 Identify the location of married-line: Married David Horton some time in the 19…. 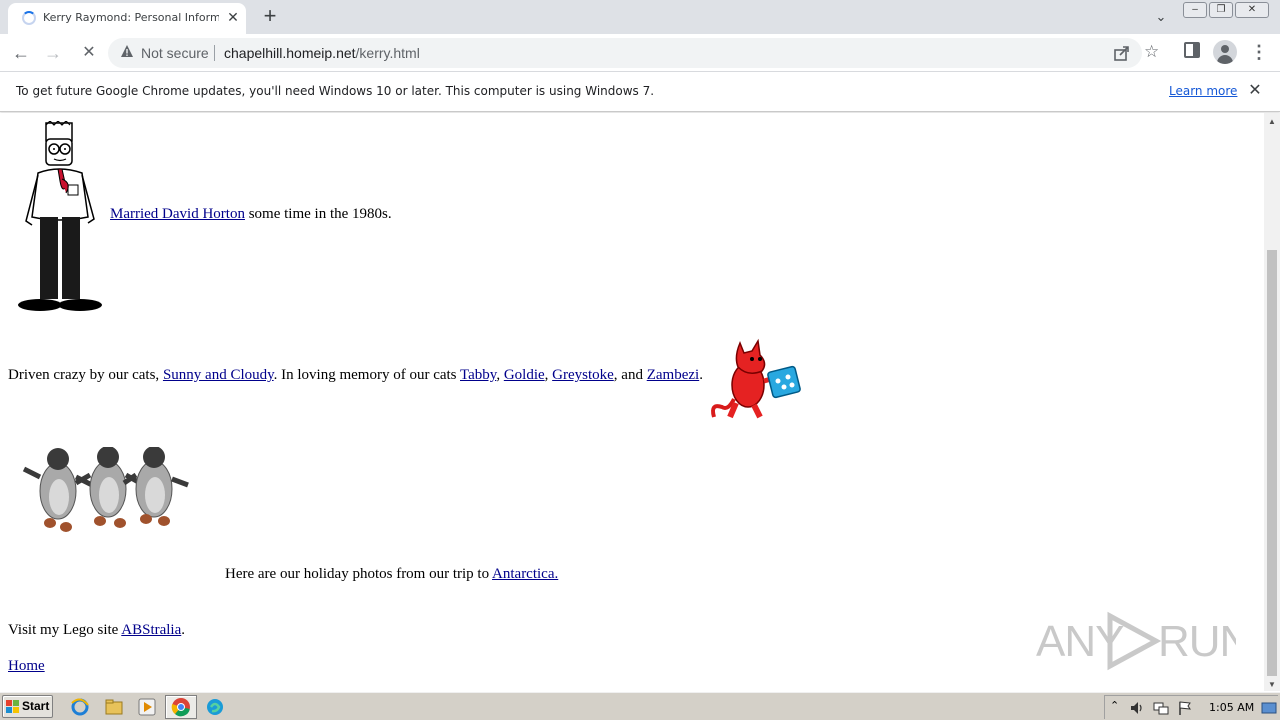
(251, 214).